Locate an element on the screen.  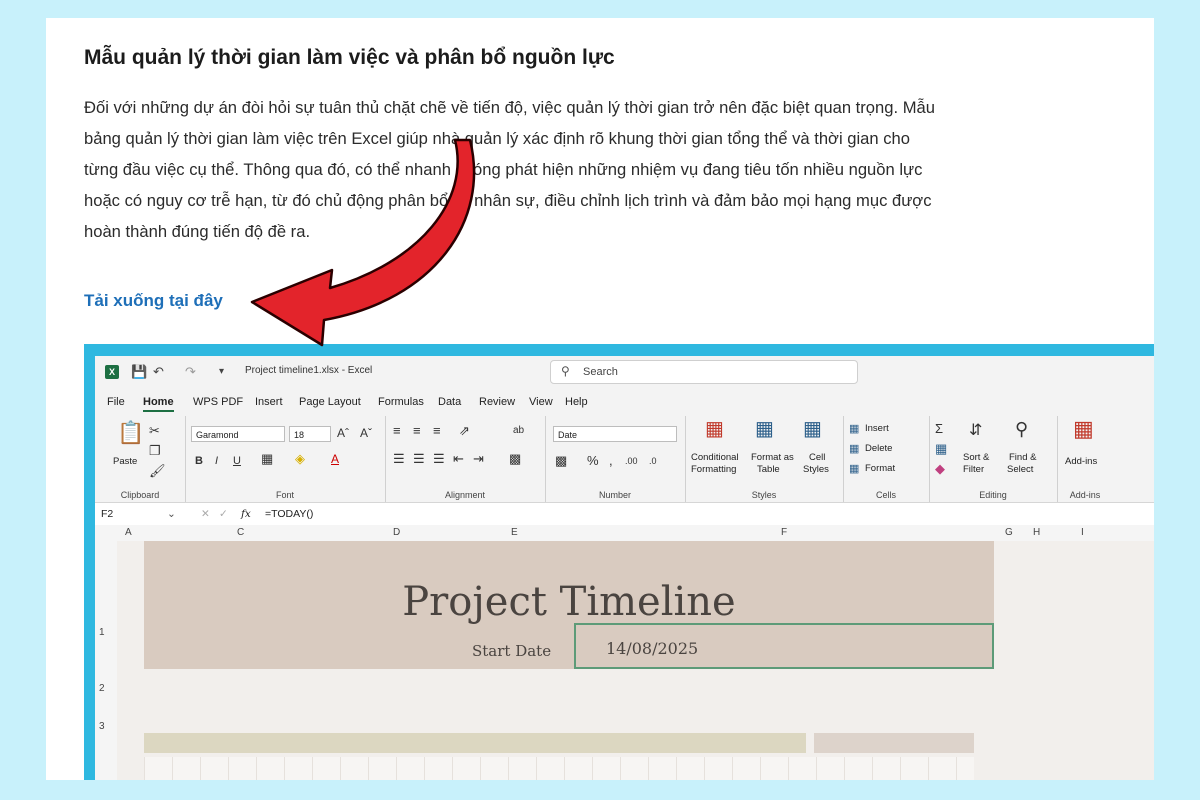
tab-page-layout: Page Layout is located at coordinates (330, 402).